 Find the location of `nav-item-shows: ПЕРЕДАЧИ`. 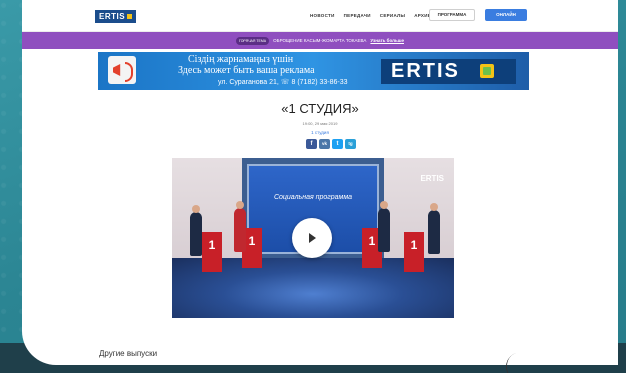

nav-item-shows: ПЕРЕДАЧИ is located at coordinates (357, 15).